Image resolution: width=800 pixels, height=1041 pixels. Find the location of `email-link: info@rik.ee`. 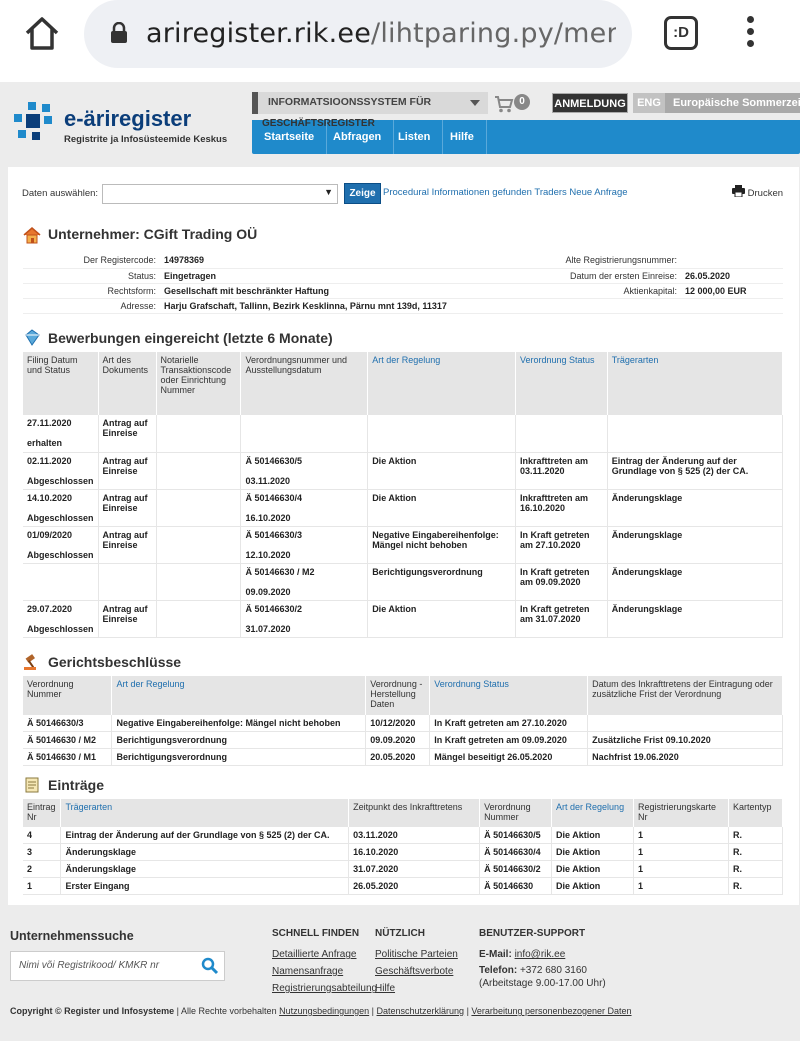

email-link: info@rik.ee is located at coordinates (540, 954).